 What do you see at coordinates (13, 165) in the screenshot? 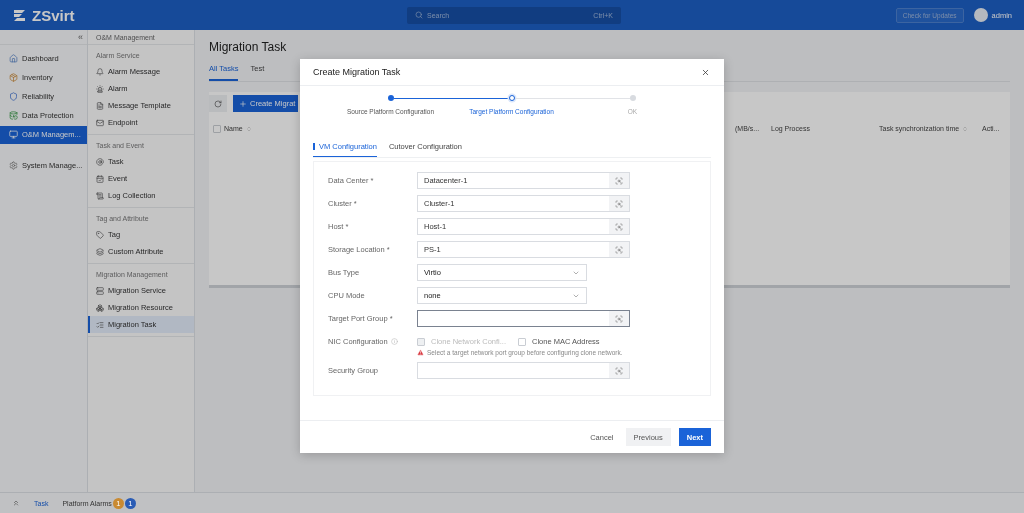
I see `gear-icon` at bounding box center [13, 165].